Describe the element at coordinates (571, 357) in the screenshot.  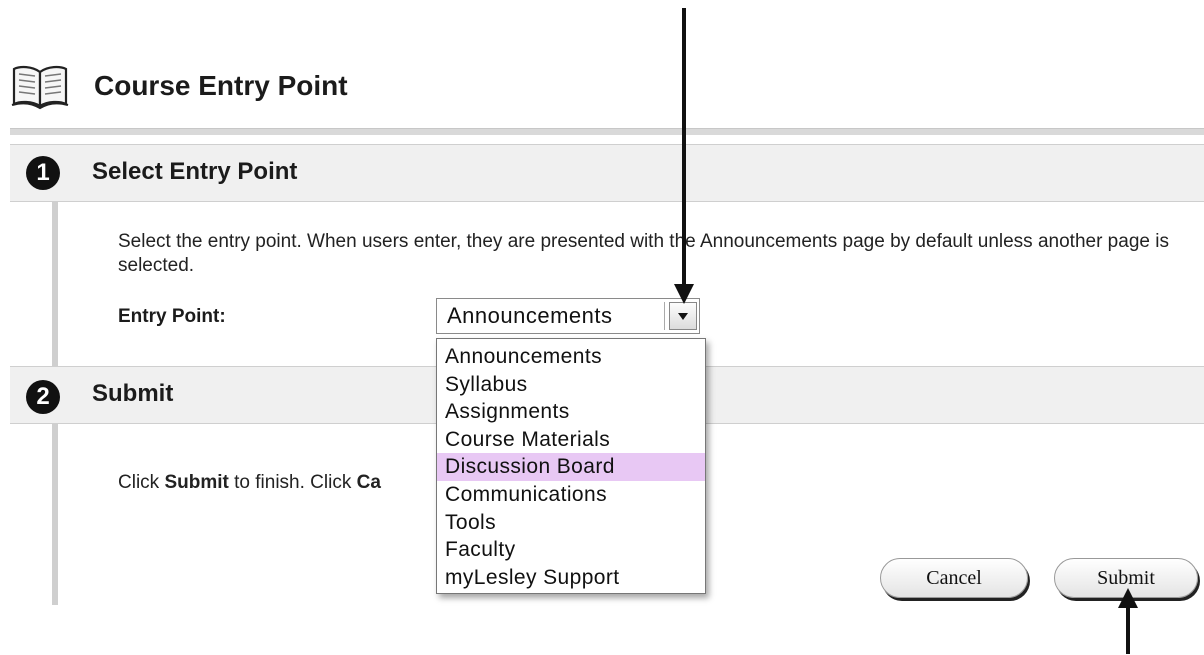
I see `dropdown-option-announcements: Announcements` at that location.